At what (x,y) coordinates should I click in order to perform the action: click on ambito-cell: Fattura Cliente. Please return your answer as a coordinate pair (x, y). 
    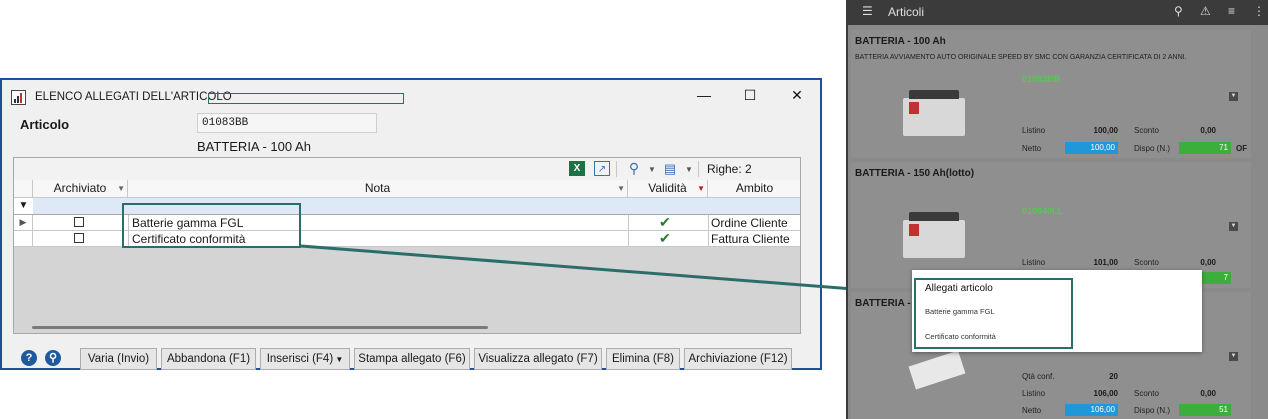
    Looking at the image, I should click on (750, 239).